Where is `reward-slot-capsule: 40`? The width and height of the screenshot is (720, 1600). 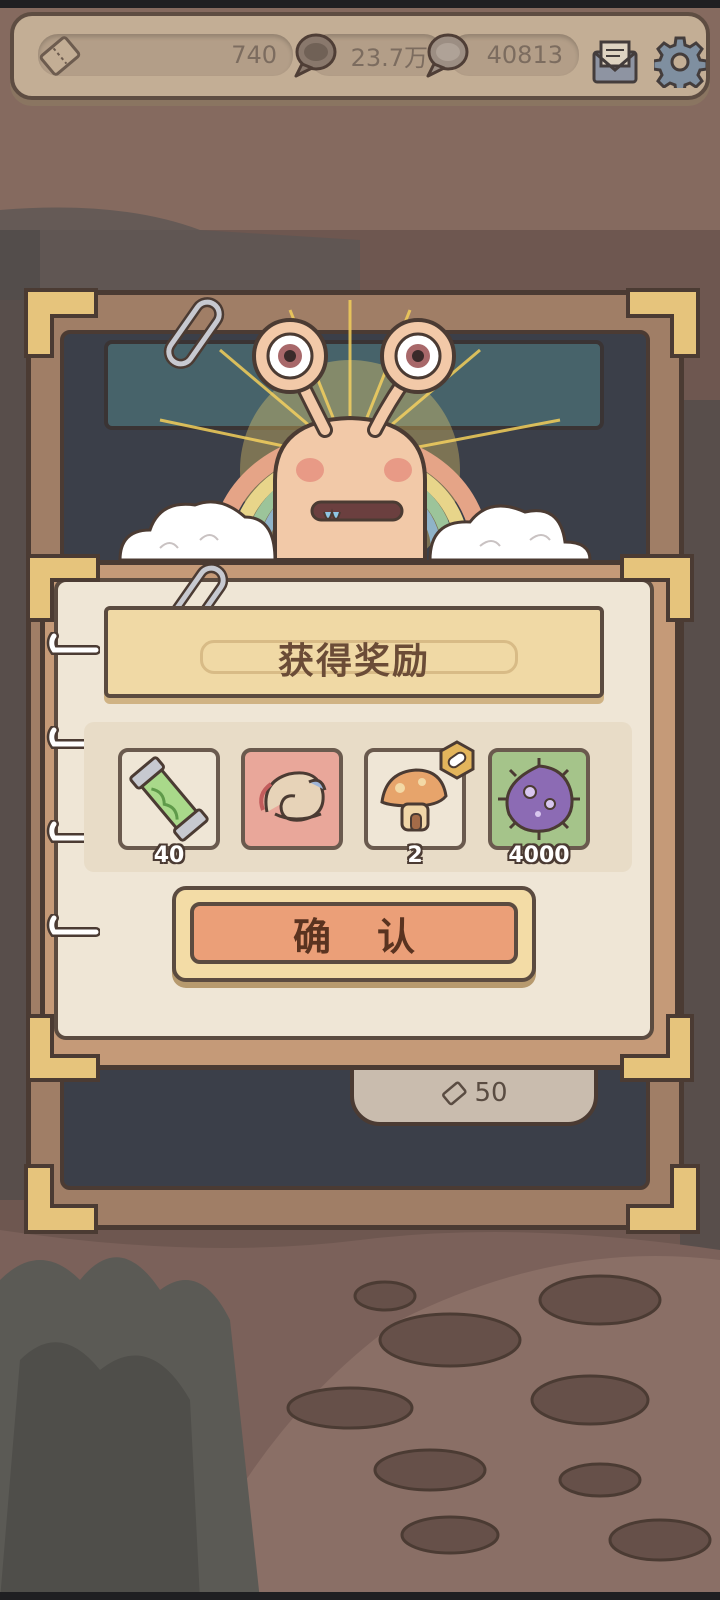 reward-slot-capsule: 40 is located at coordinates (169, 808).